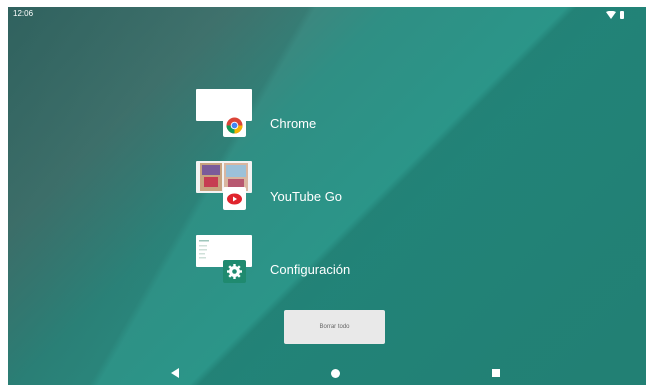 This screenshot has width=654, height=386. What do you see at coordinates (234, 271) in the screenshot?
I see `settings-gear-icon` at bounding box center [234, 271].